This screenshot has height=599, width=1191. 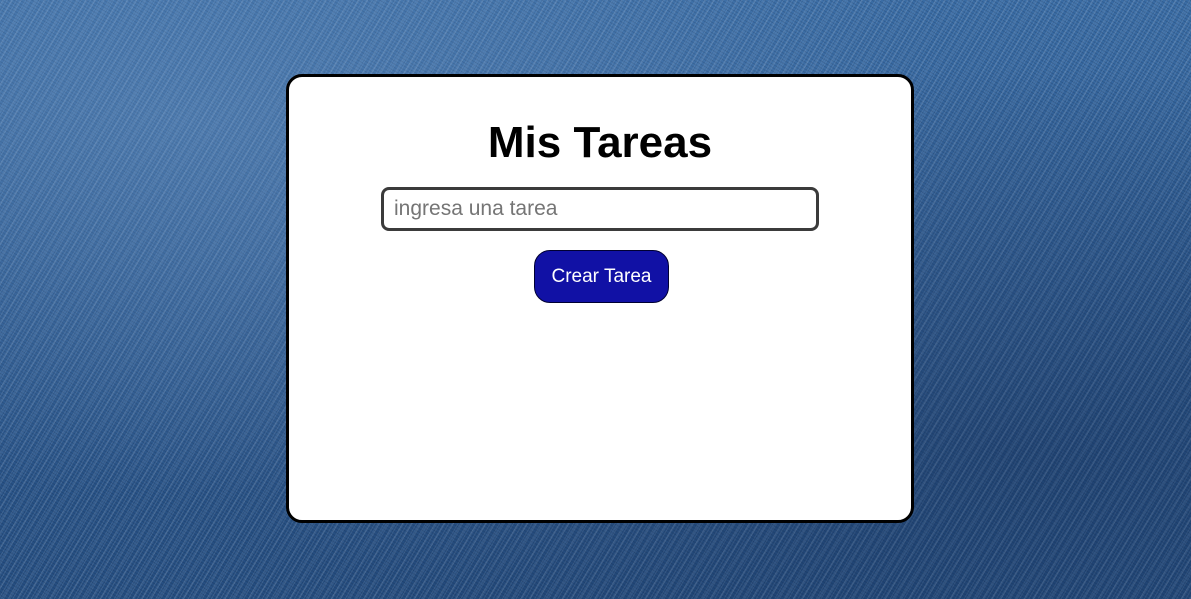 What do you see at coordinates (601, 276) in the screenshot?
I see `create-task-button: Crear Tarea` at bounding box center [601, 276].